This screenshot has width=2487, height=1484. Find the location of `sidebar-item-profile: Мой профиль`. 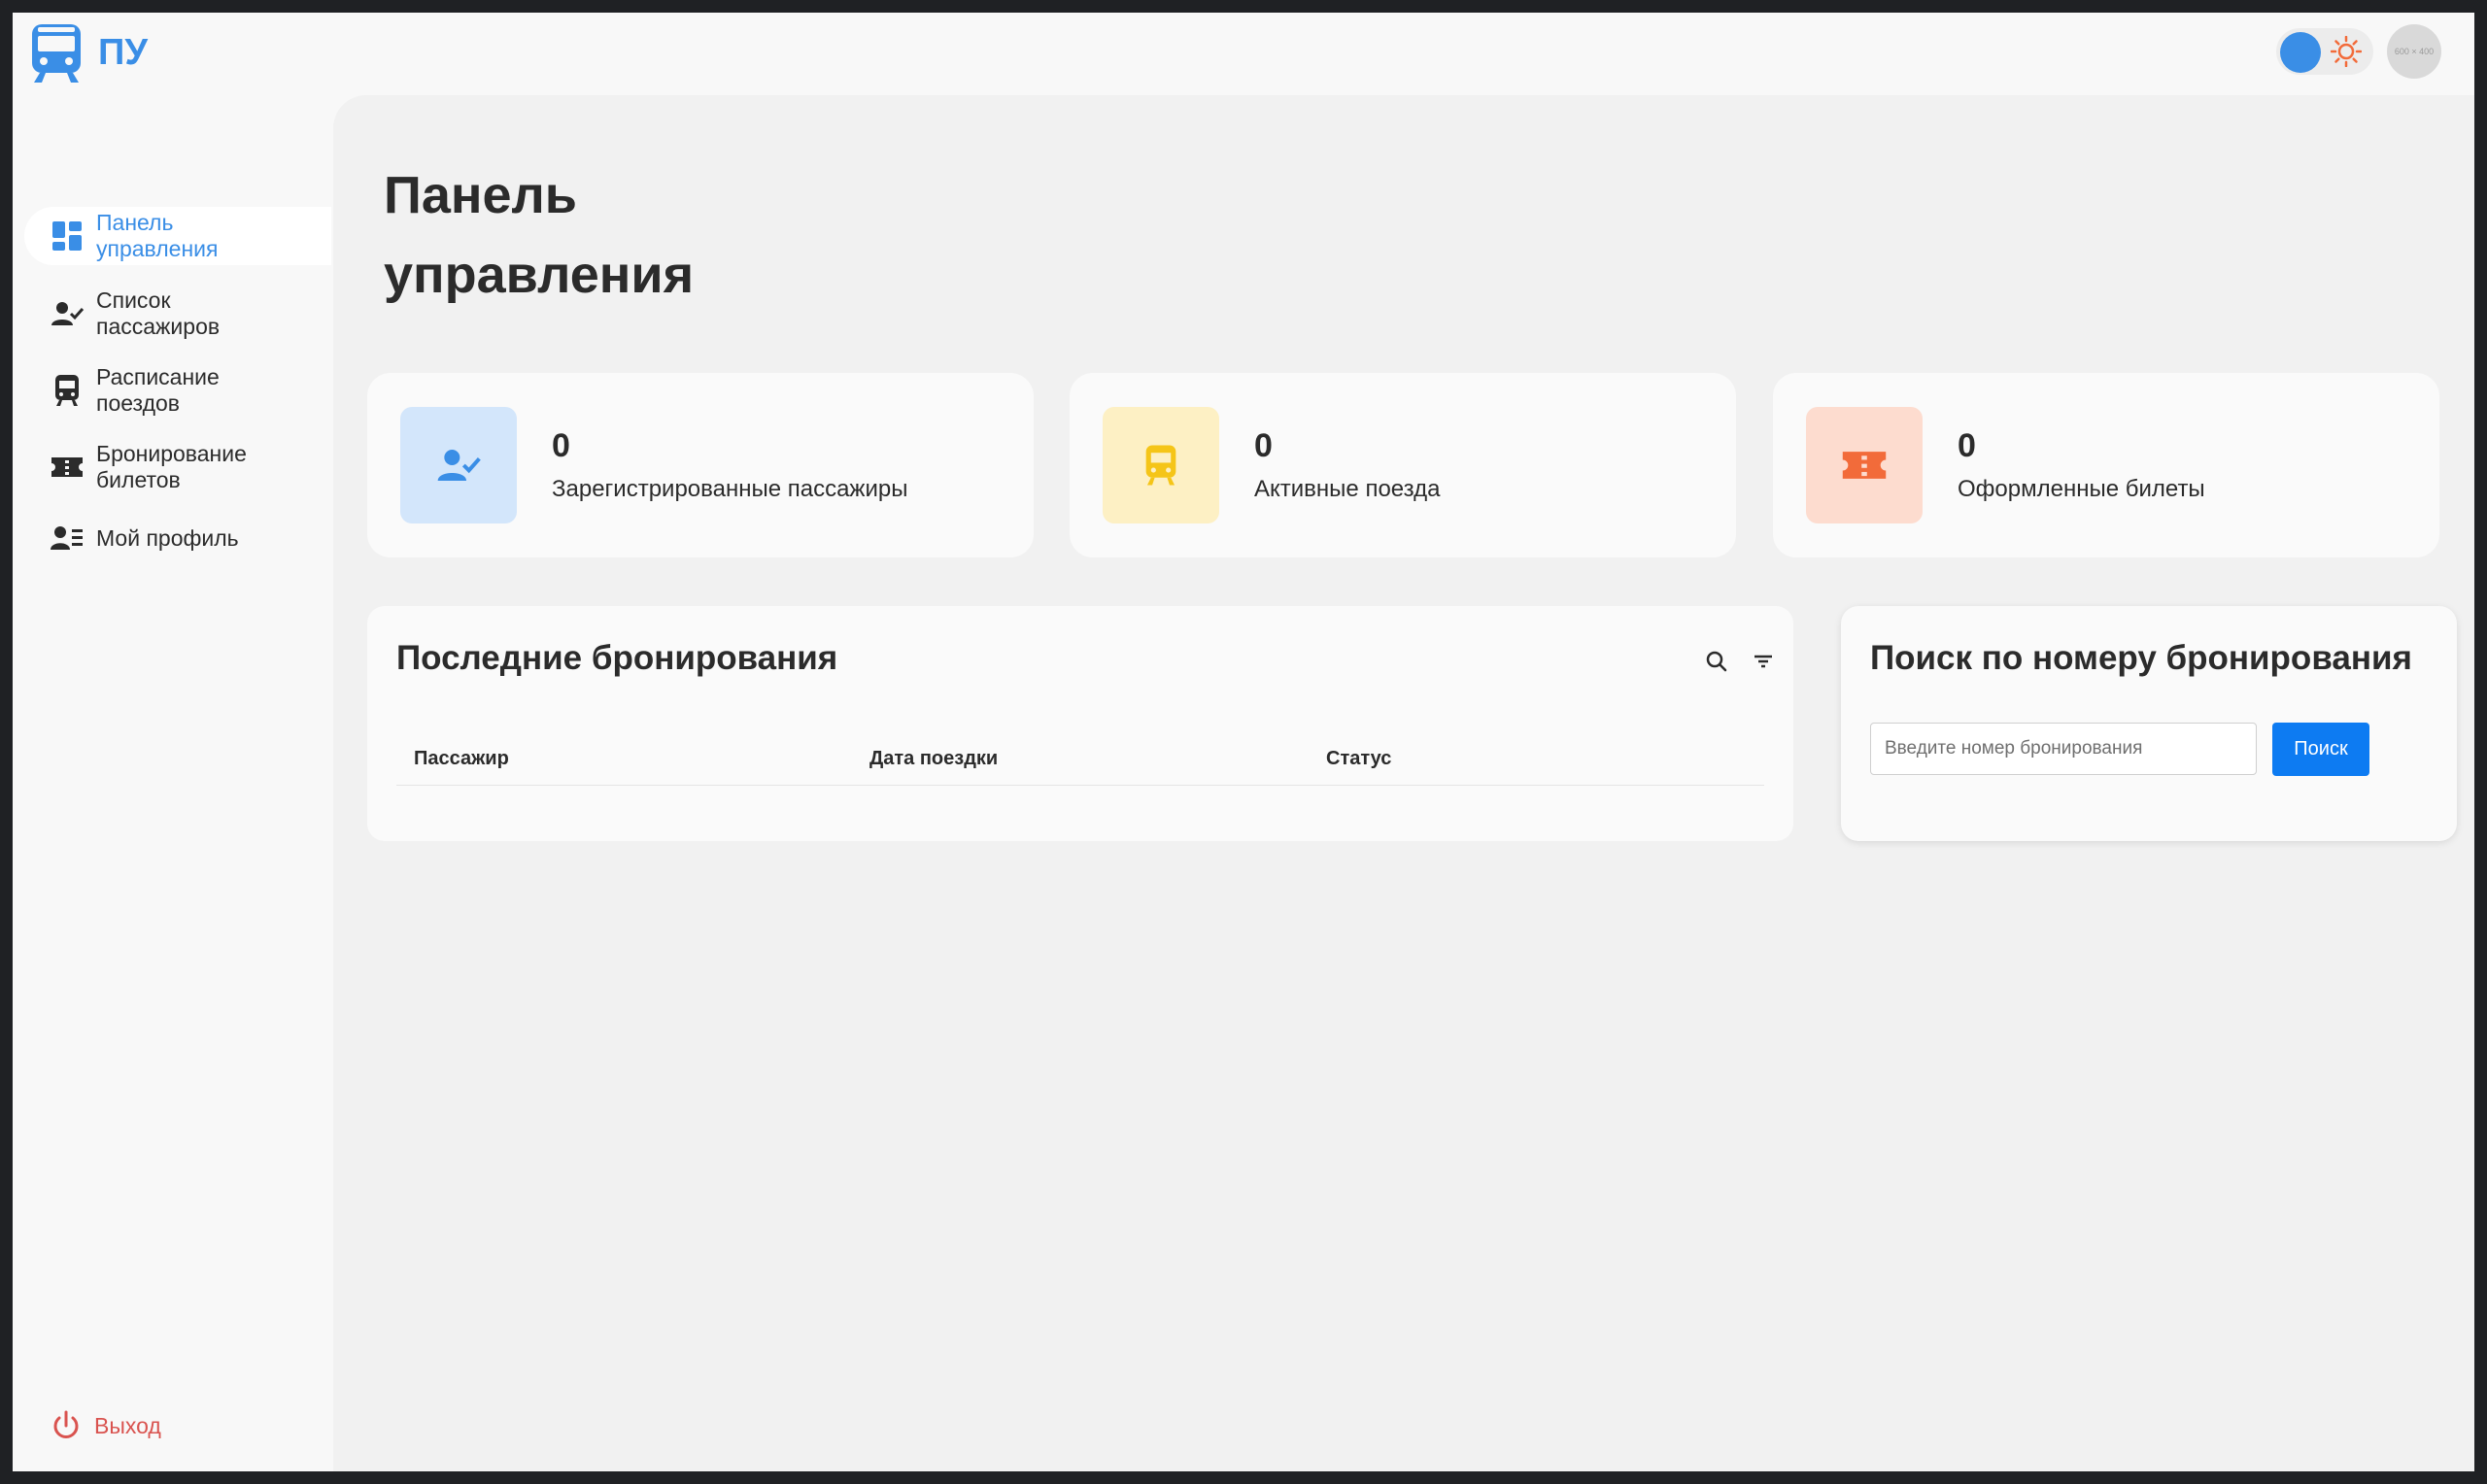

sidebar-item-profile: Мой профиль is located at coordinates (177, 538).